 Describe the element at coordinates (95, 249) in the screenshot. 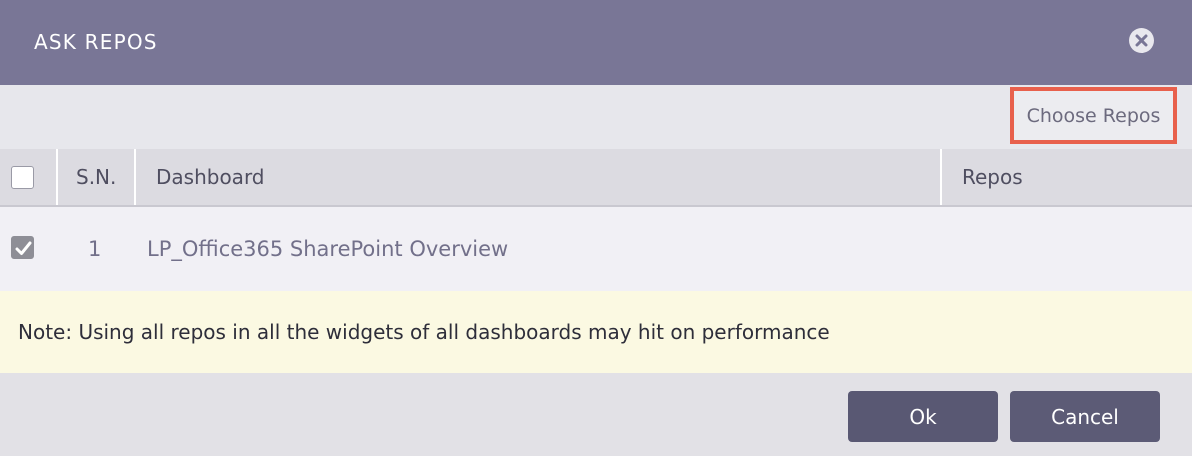

I see `row-sn: 1` at that location.